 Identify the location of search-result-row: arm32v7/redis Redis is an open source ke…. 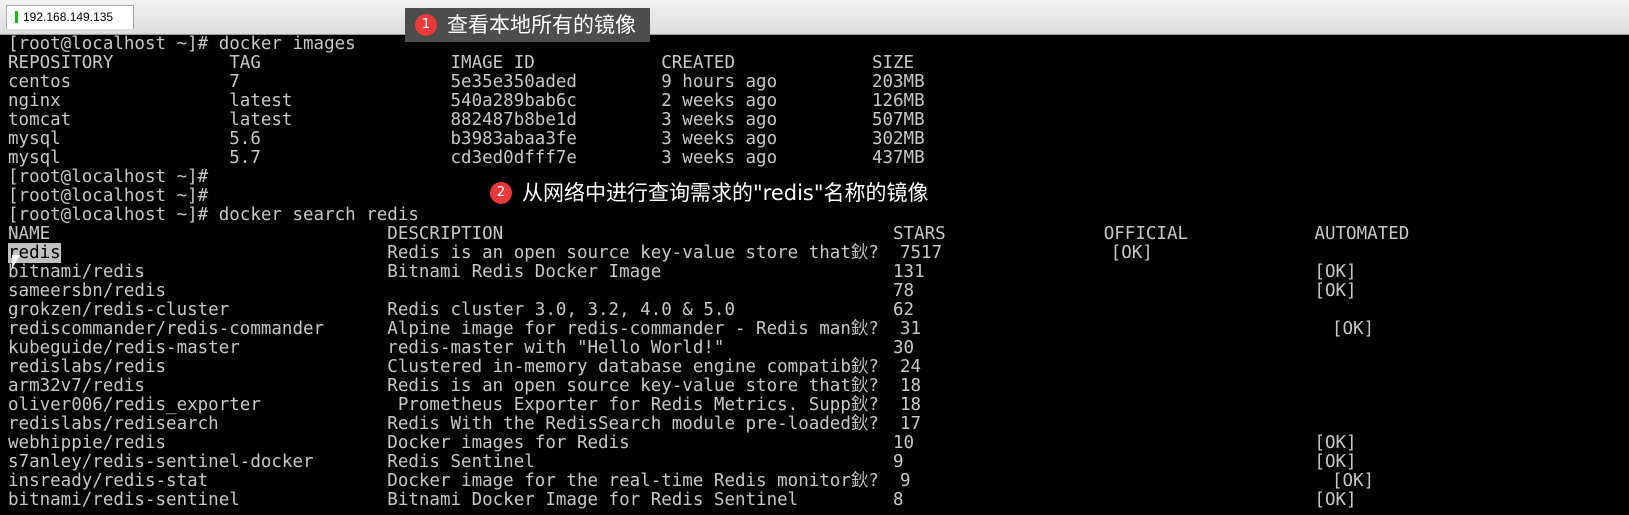
(465, 386).